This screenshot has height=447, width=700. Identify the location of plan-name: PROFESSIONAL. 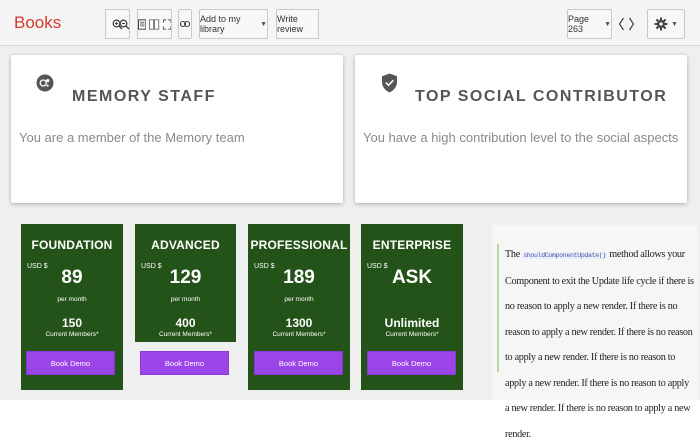
(299, 245).